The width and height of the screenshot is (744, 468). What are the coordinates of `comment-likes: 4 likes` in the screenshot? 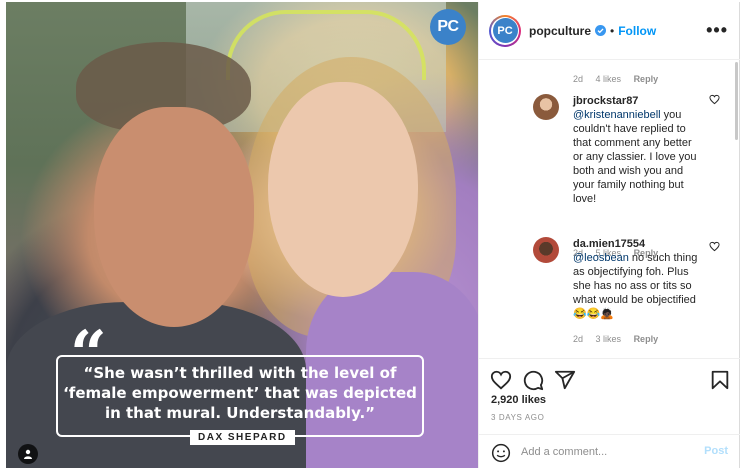 It's located at (609, 79).